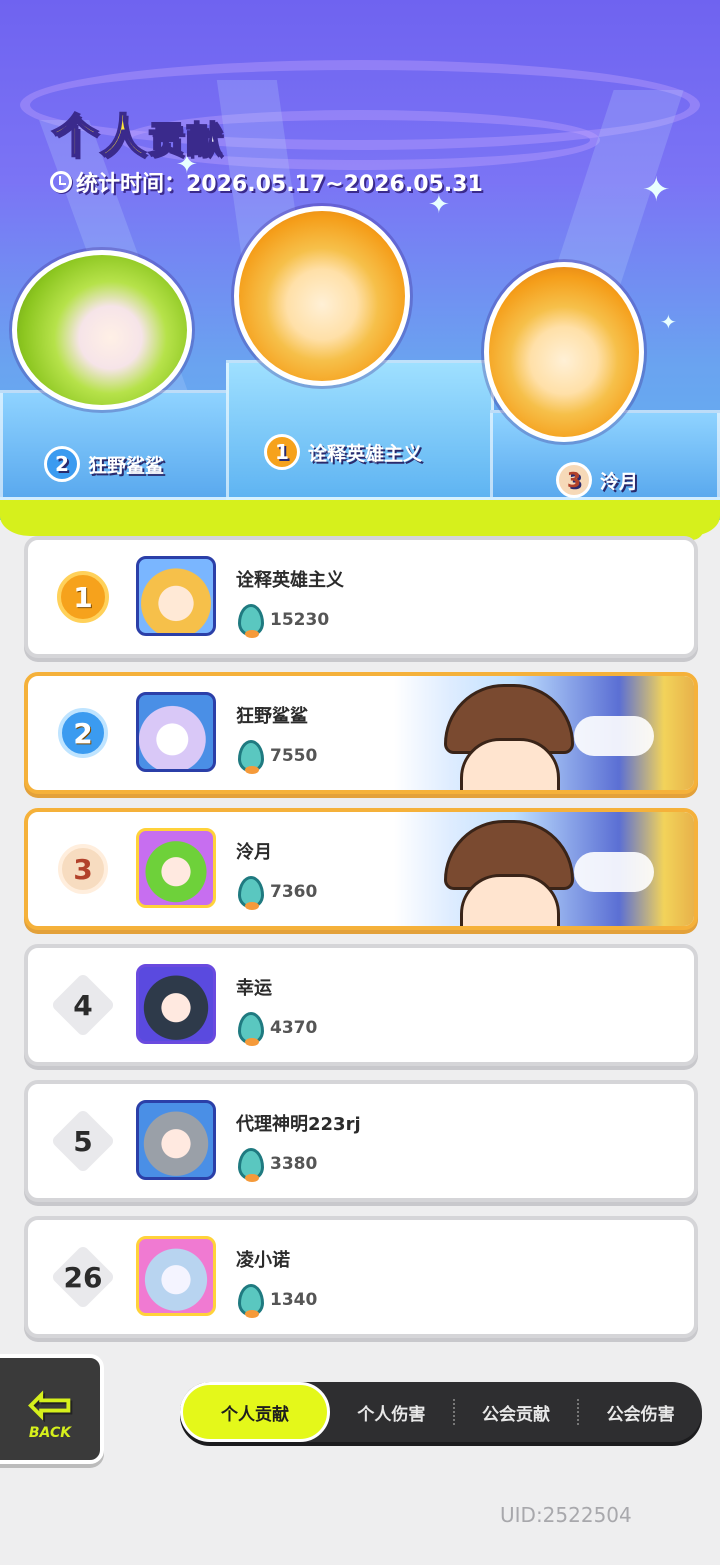 This screenshot has width=720, height=1565. I want to click on page-title: 个人贡献, so click(138, 136).